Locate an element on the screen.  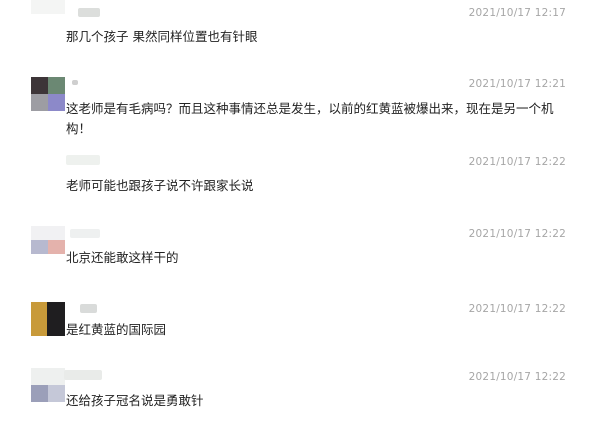
message-text: 北京还能敢这样干的 is located at coordinates (122, 257).